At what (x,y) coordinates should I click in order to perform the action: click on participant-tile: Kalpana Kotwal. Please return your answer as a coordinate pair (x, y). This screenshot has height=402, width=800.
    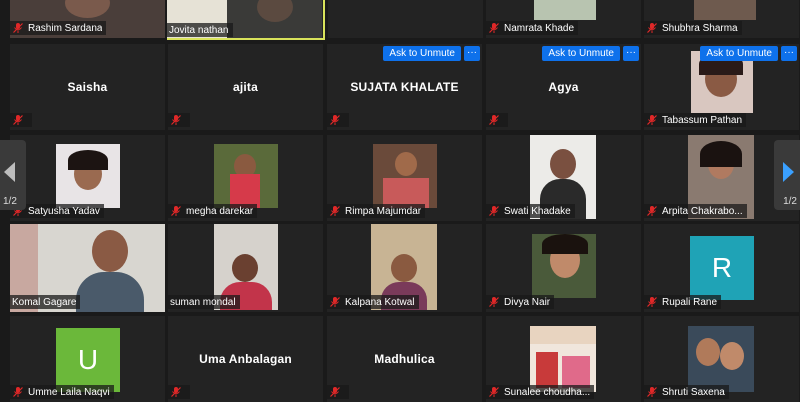
    Looking at the image, I should click on (404, 268).